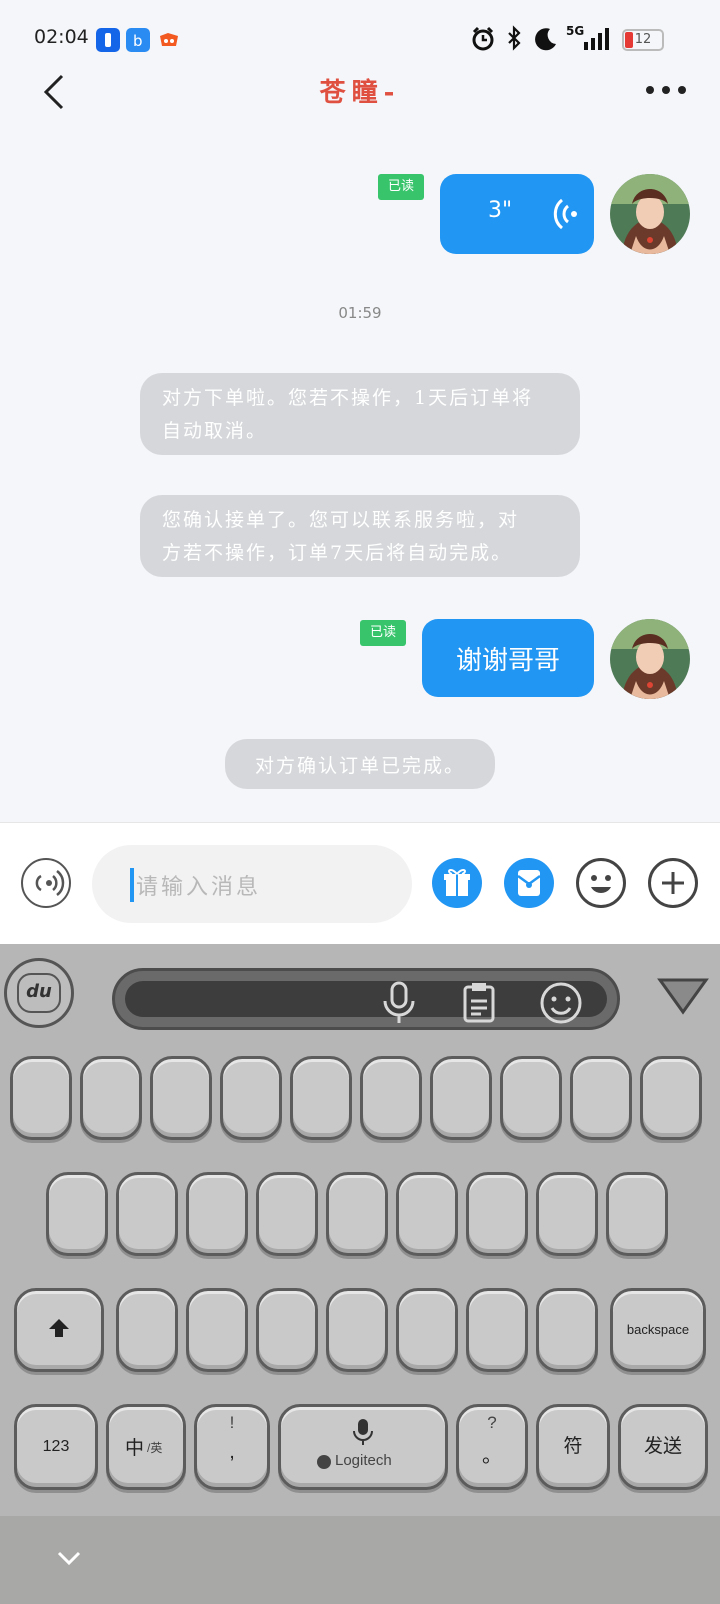 This screenshot has height=1604, width=720. I want to click on number-mode-key: 123, so click(56, 1447).